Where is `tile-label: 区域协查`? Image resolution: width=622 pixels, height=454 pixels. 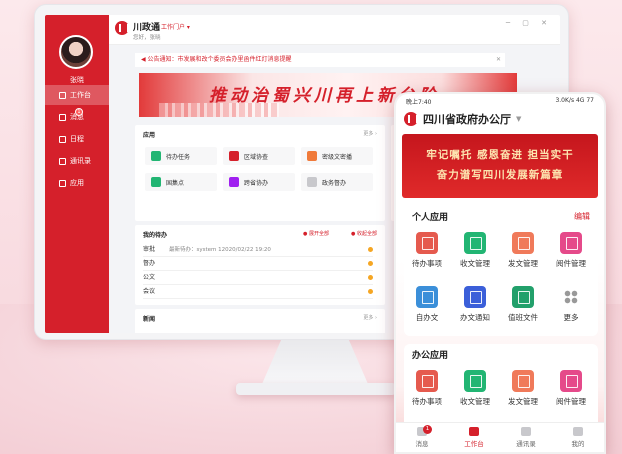 tile-label: 区域协查 is located at coordinates (256, 157).